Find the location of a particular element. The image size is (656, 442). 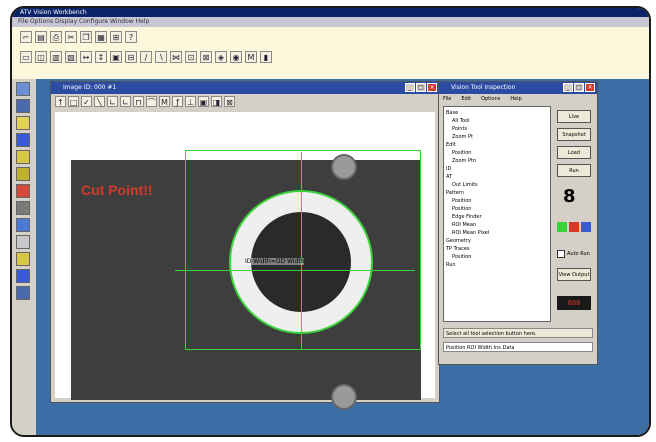

edge-icon is located at coordinates (23, 208).